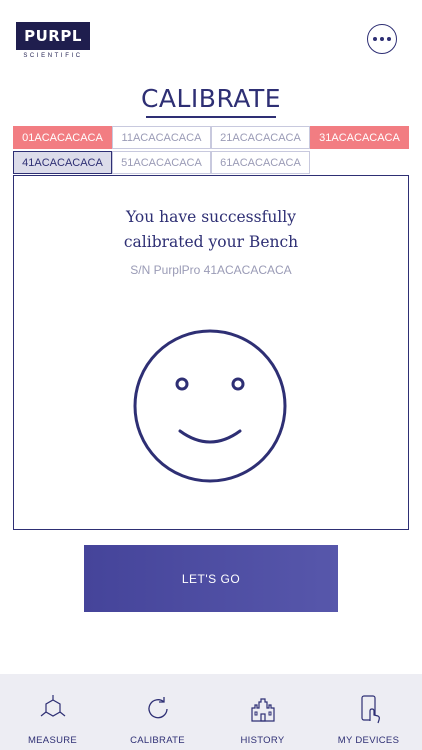 The width and height of the screenshot is (422, 750). I want to click on device-tab: 21ACACACACA, so click(260, 137).